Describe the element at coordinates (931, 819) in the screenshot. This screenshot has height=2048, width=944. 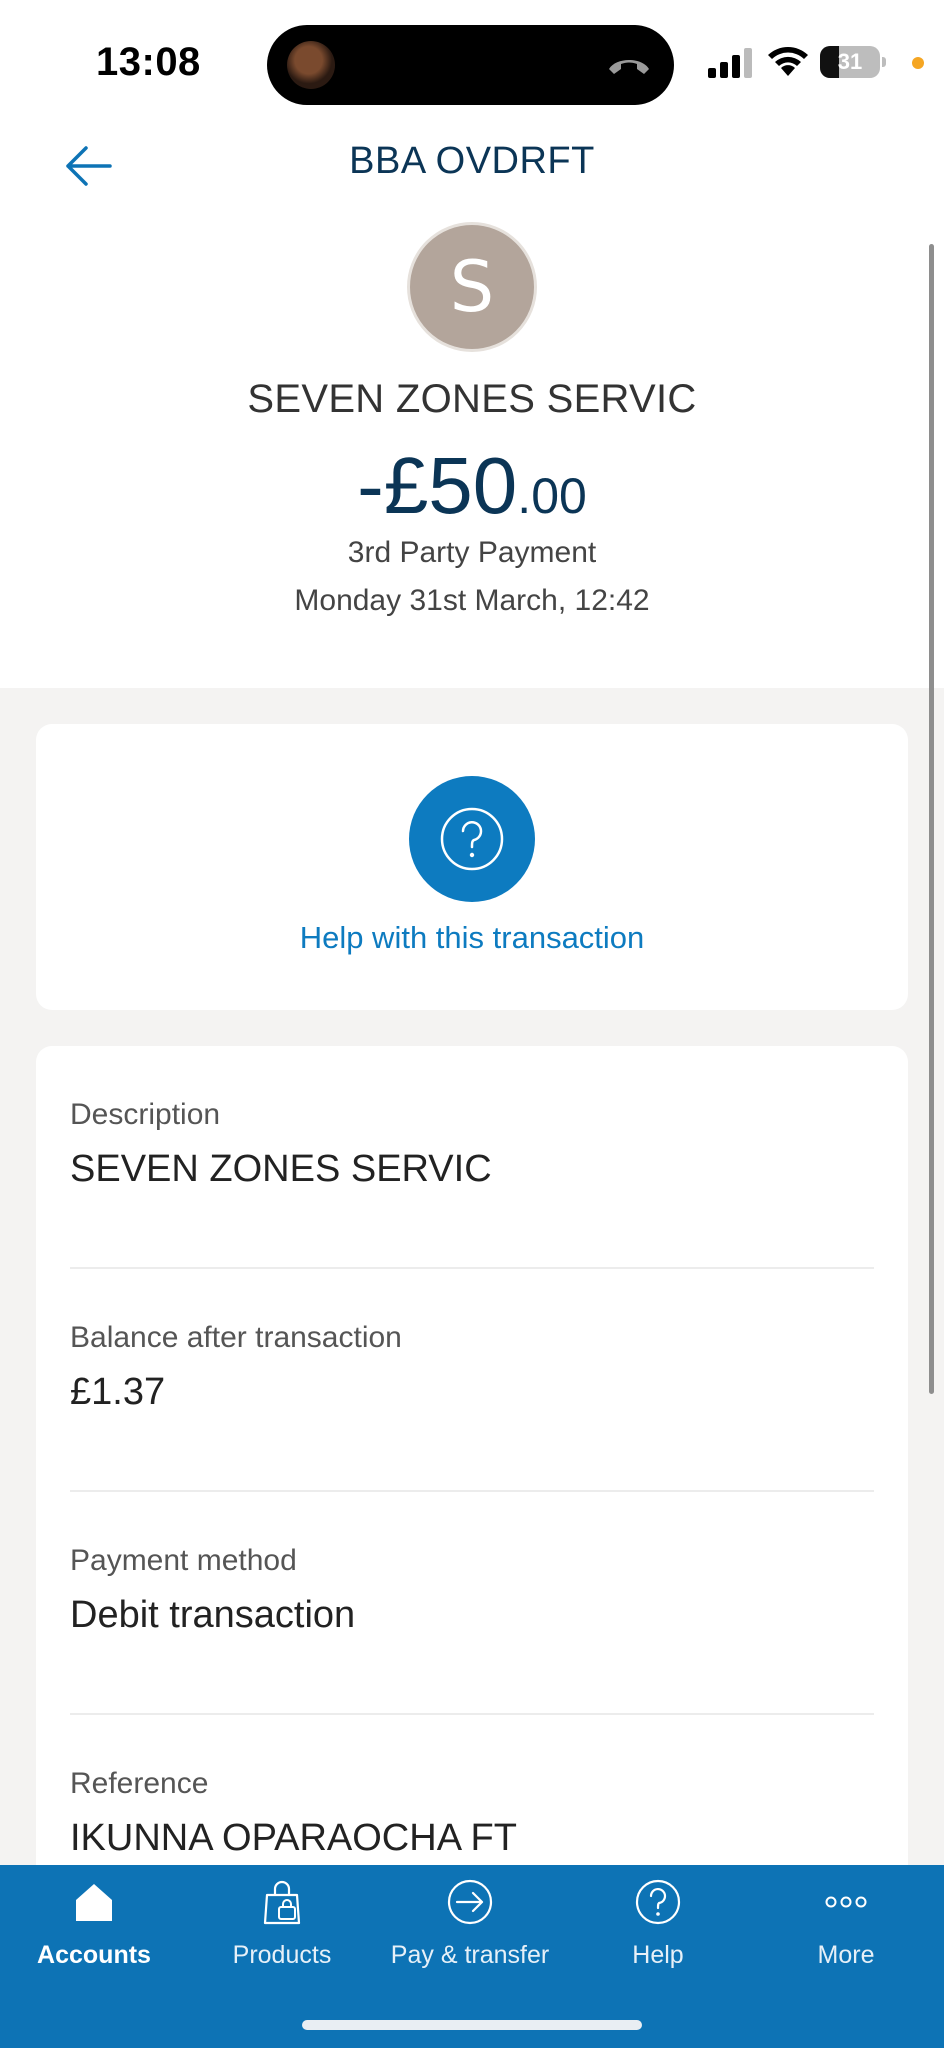
I see `scrollbar` at that location.